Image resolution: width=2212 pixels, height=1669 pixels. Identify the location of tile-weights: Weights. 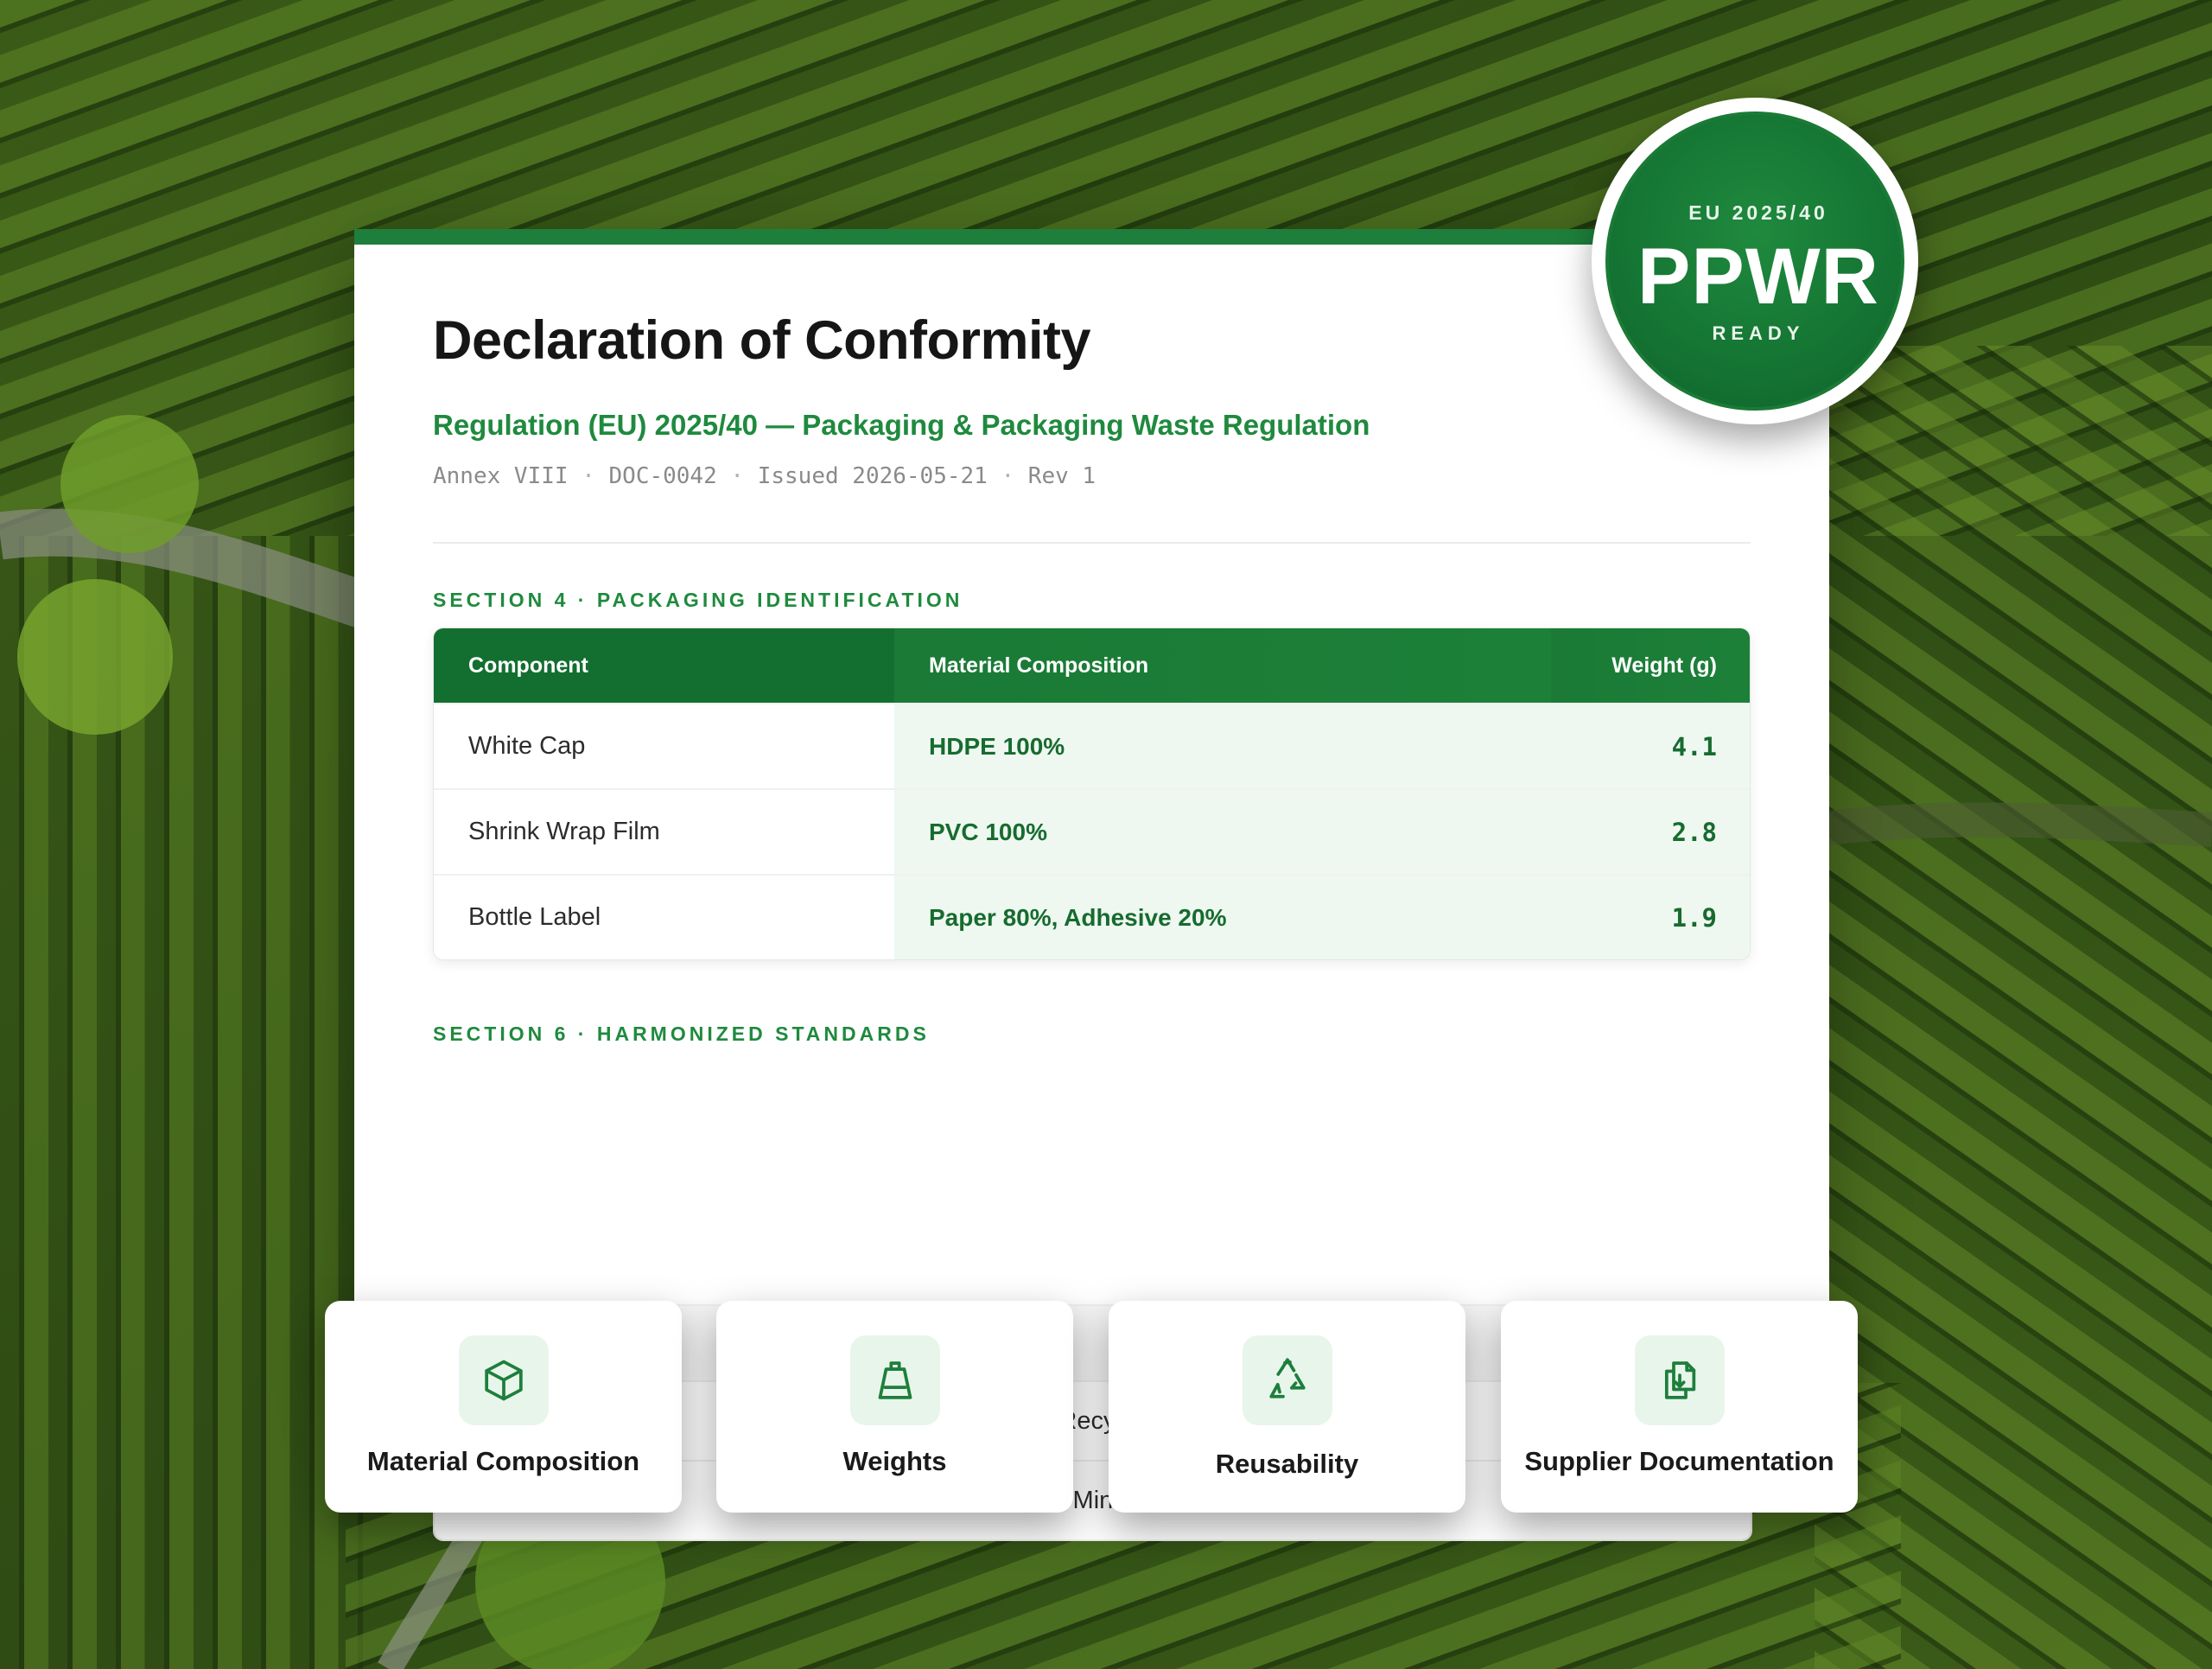
(894, 1407).